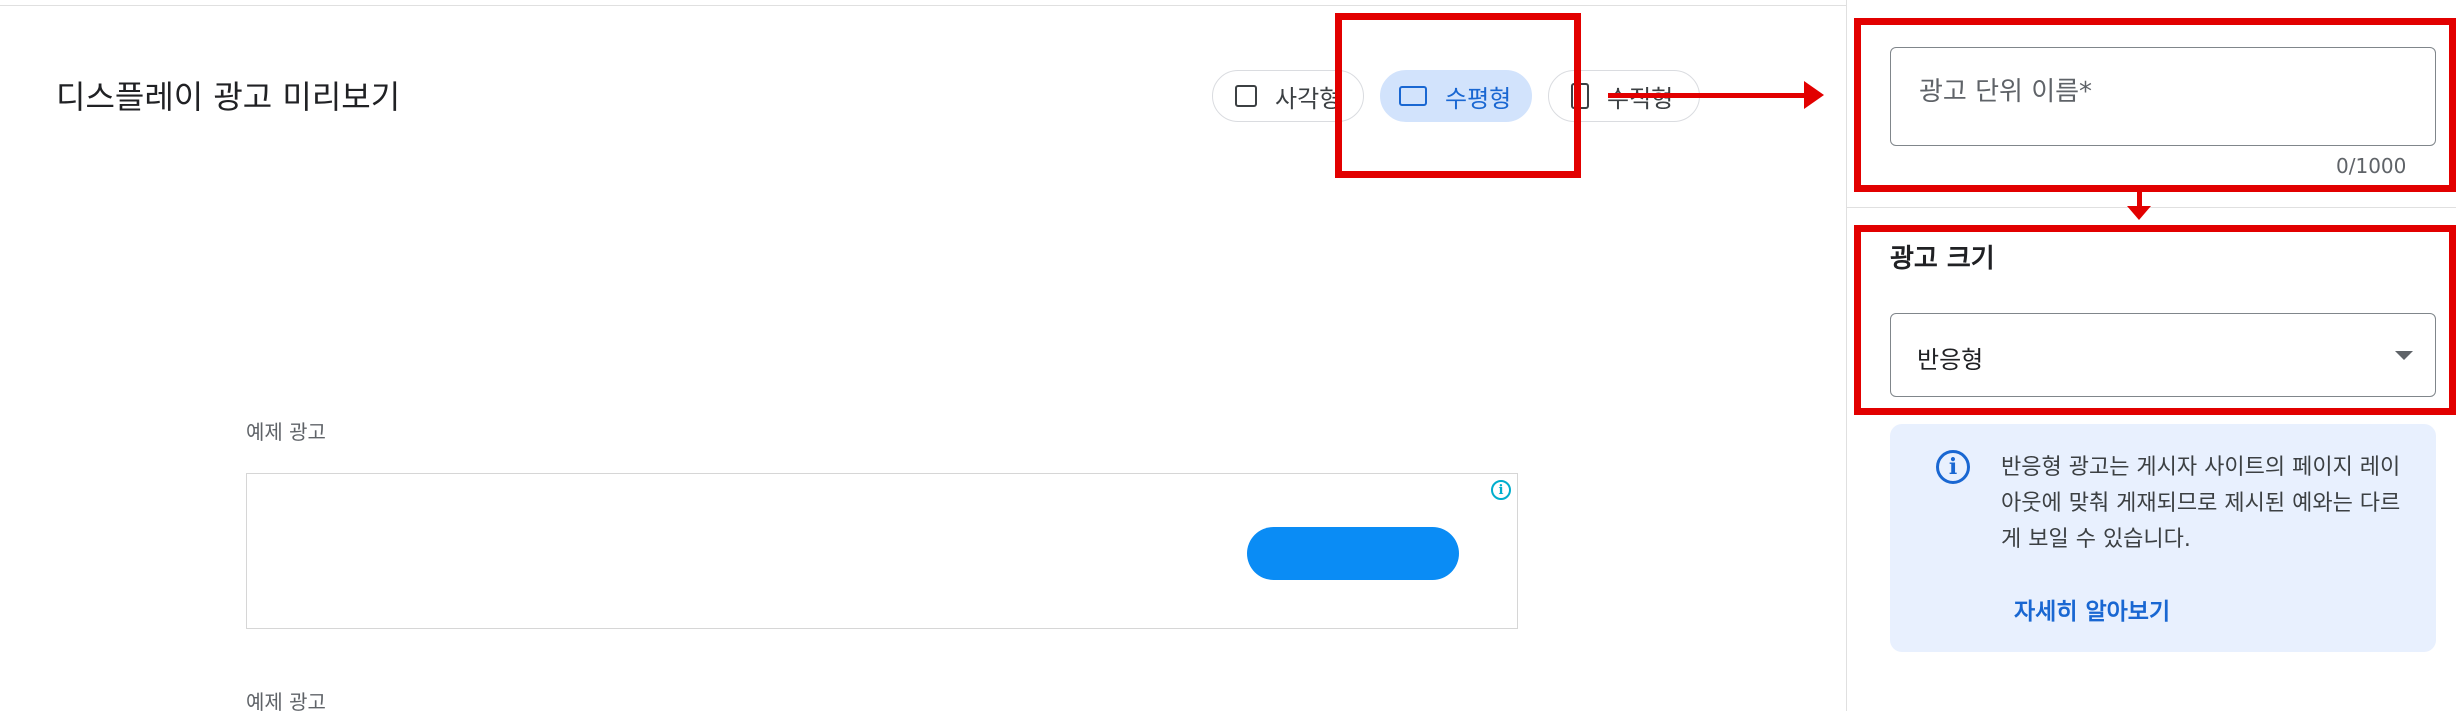 Image resolution: width=2456 pixels, height=715 pixels. I want to click on info-icon: i, so click(1953, 467).